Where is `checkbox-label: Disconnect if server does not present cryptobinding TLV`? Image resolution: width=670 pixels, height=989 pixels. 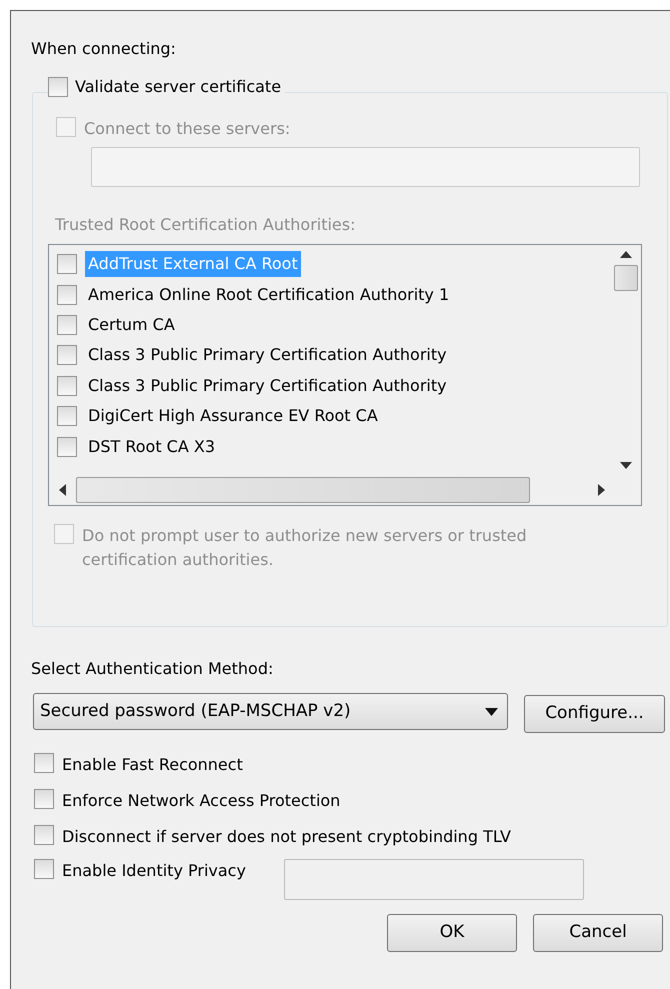
checkbox-label: Disconnect if server does not present cryptobinding TLV is located at coordinates (286, 837).